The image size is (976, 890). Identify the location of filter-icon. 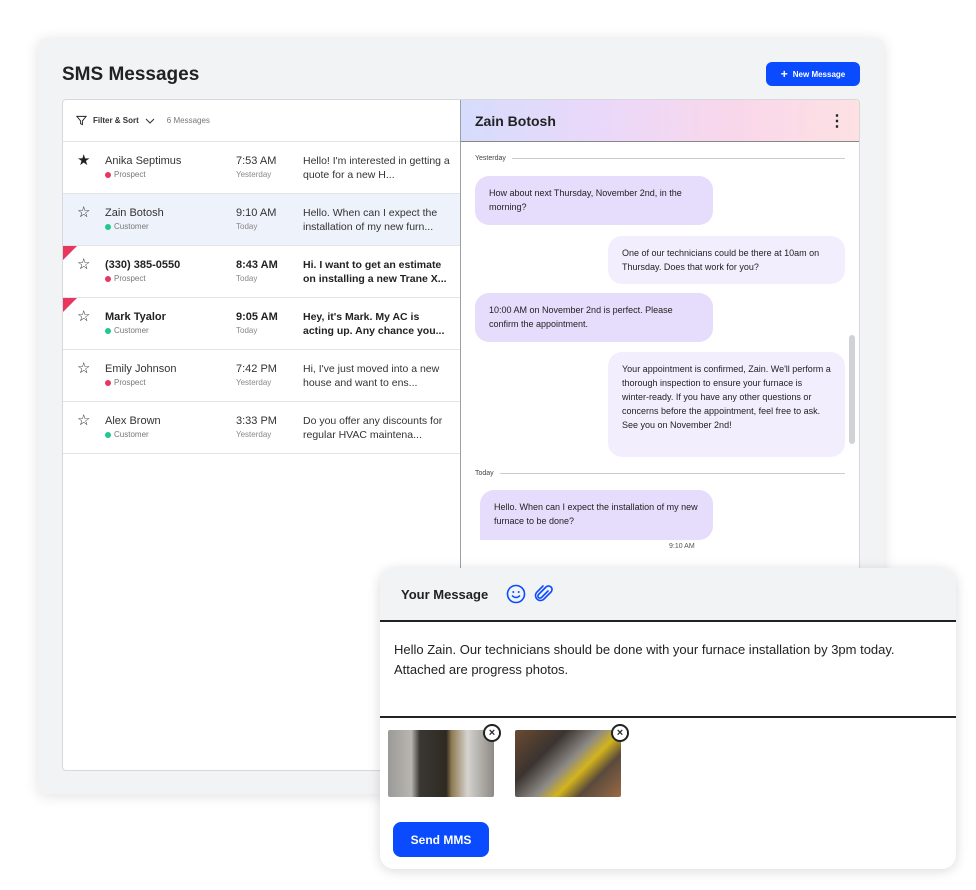
(81, 120).